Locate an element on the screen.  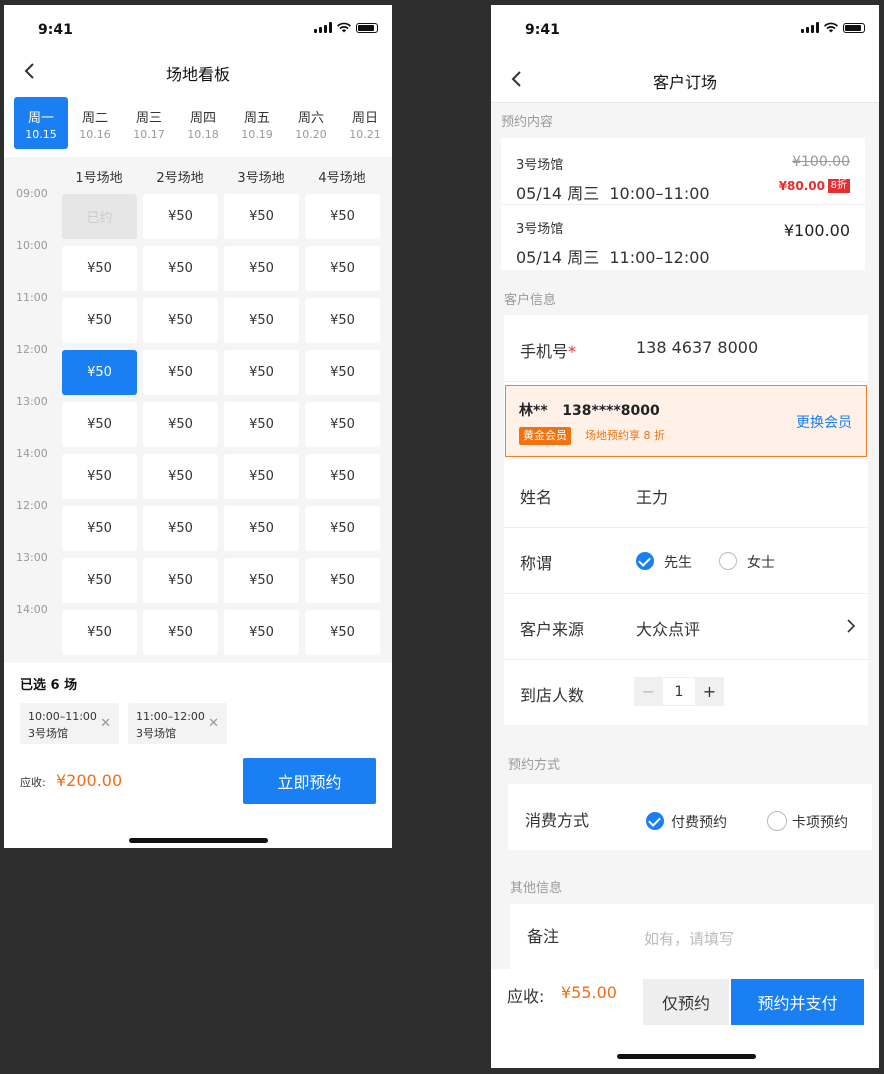
day-name: 周四 is located at coordinates (202, 118).